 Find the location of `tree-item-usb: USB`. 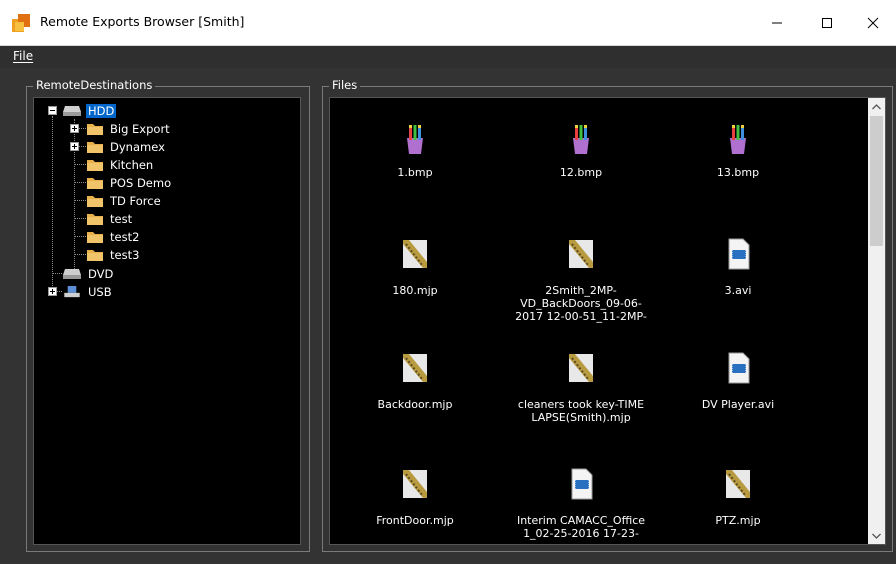

tree-item-usb: USB is located at coordinates (88, 291).